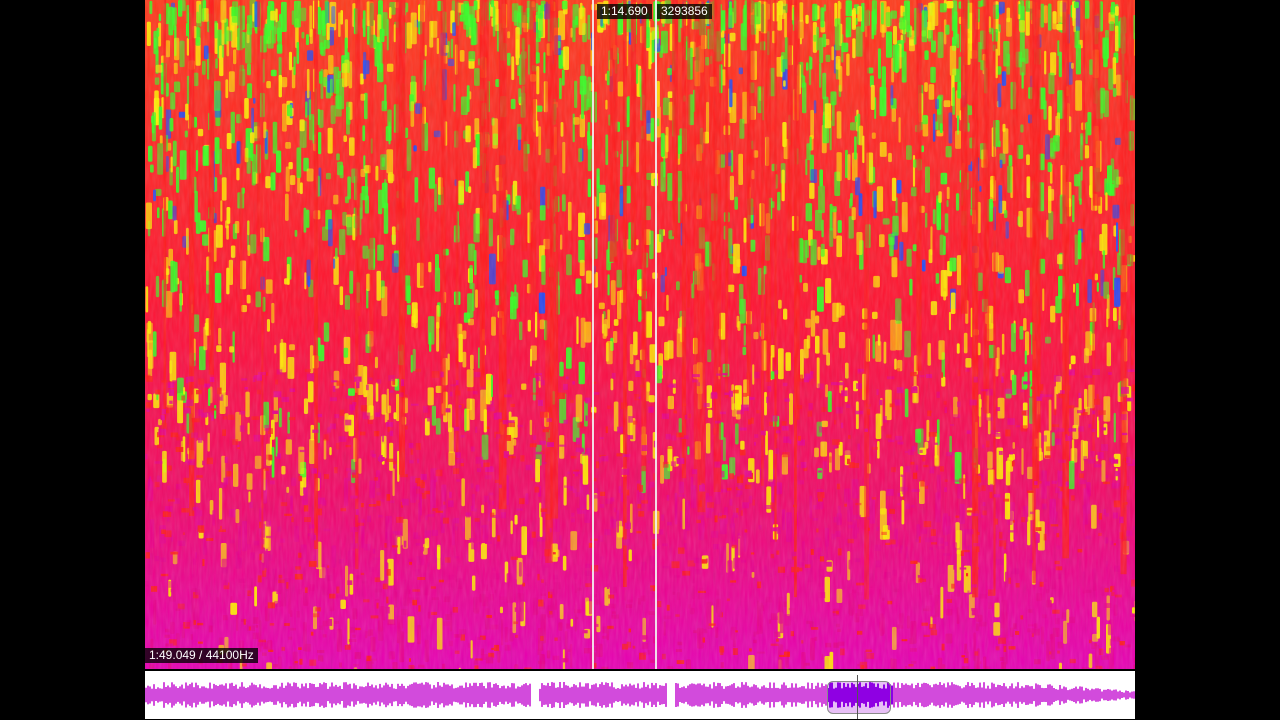 The width and height of the screenshot is (1280, 720). I want to click on playhead-line, so click(656, 334).